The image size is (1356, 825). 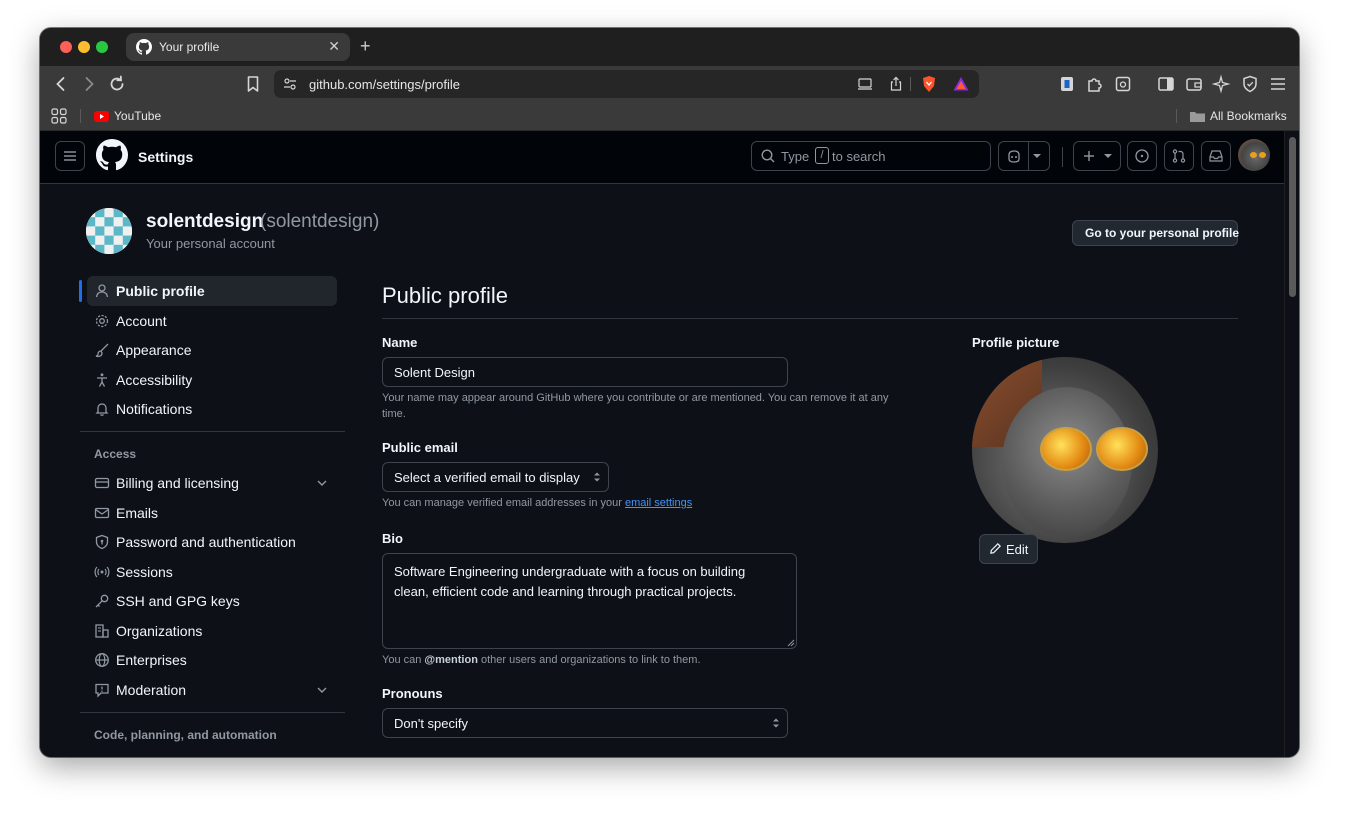 I want to click on public-email-select: Select a verified email to display, so click(x=495, y=477).